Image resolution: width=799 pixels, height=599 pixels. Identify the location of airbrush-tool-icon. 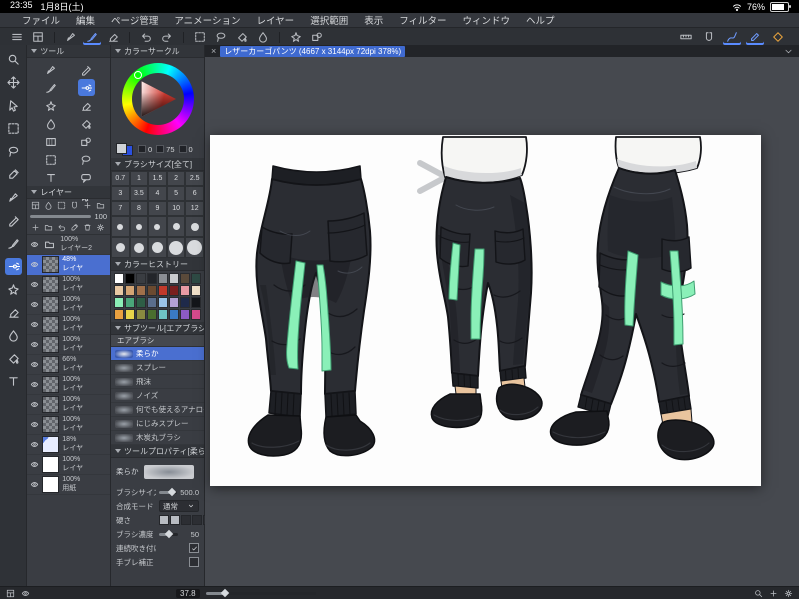
(13, 266).